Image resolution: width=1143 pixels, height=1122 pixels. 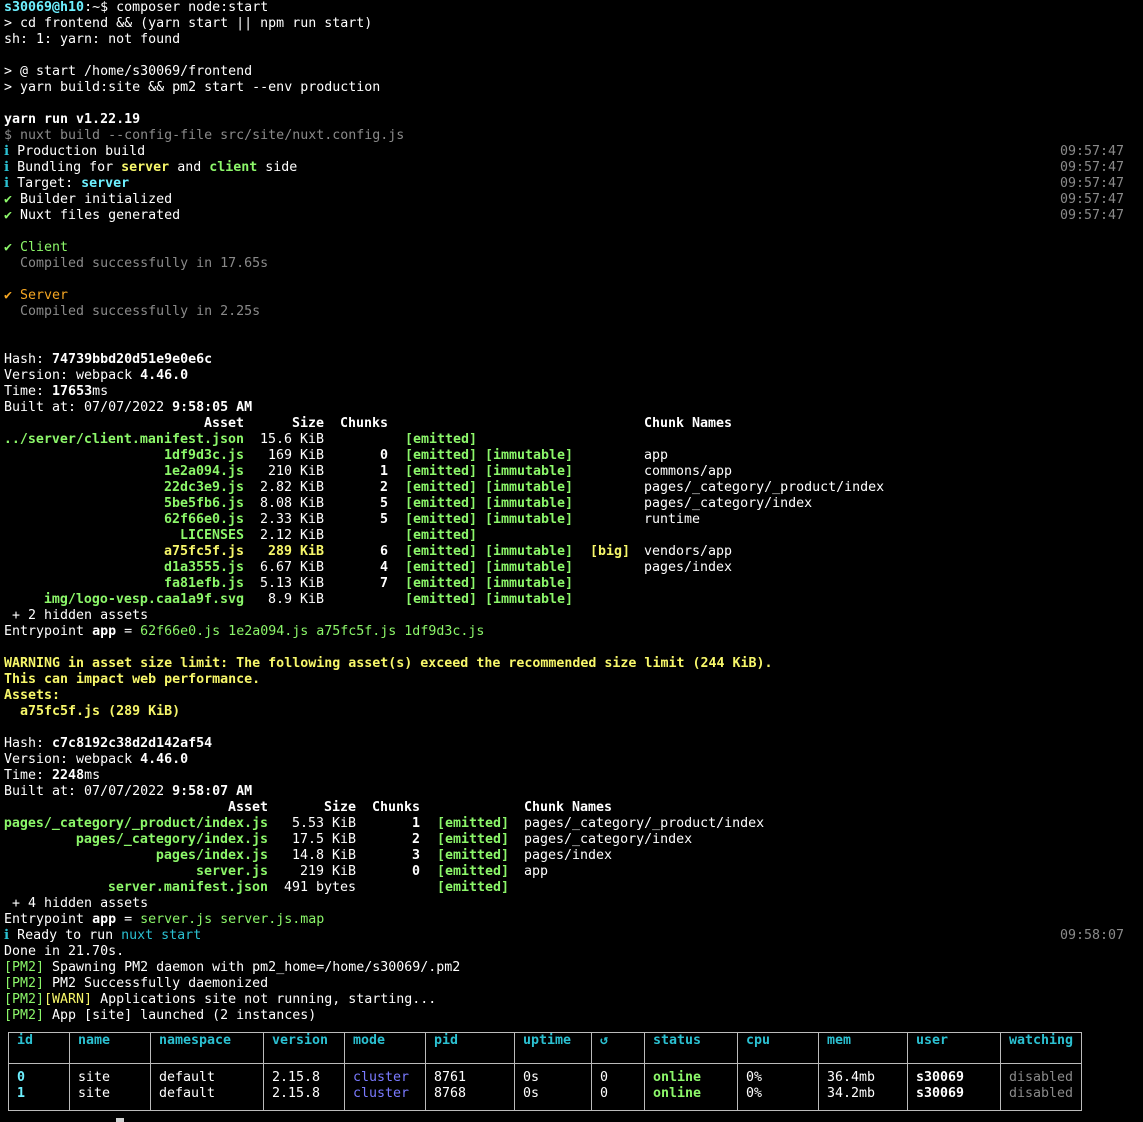 What do you see at coordinates (1041, 1093) in the screenshot?
I see `pm2-value-watching: disabled` at bounding box center [1041, 1093].